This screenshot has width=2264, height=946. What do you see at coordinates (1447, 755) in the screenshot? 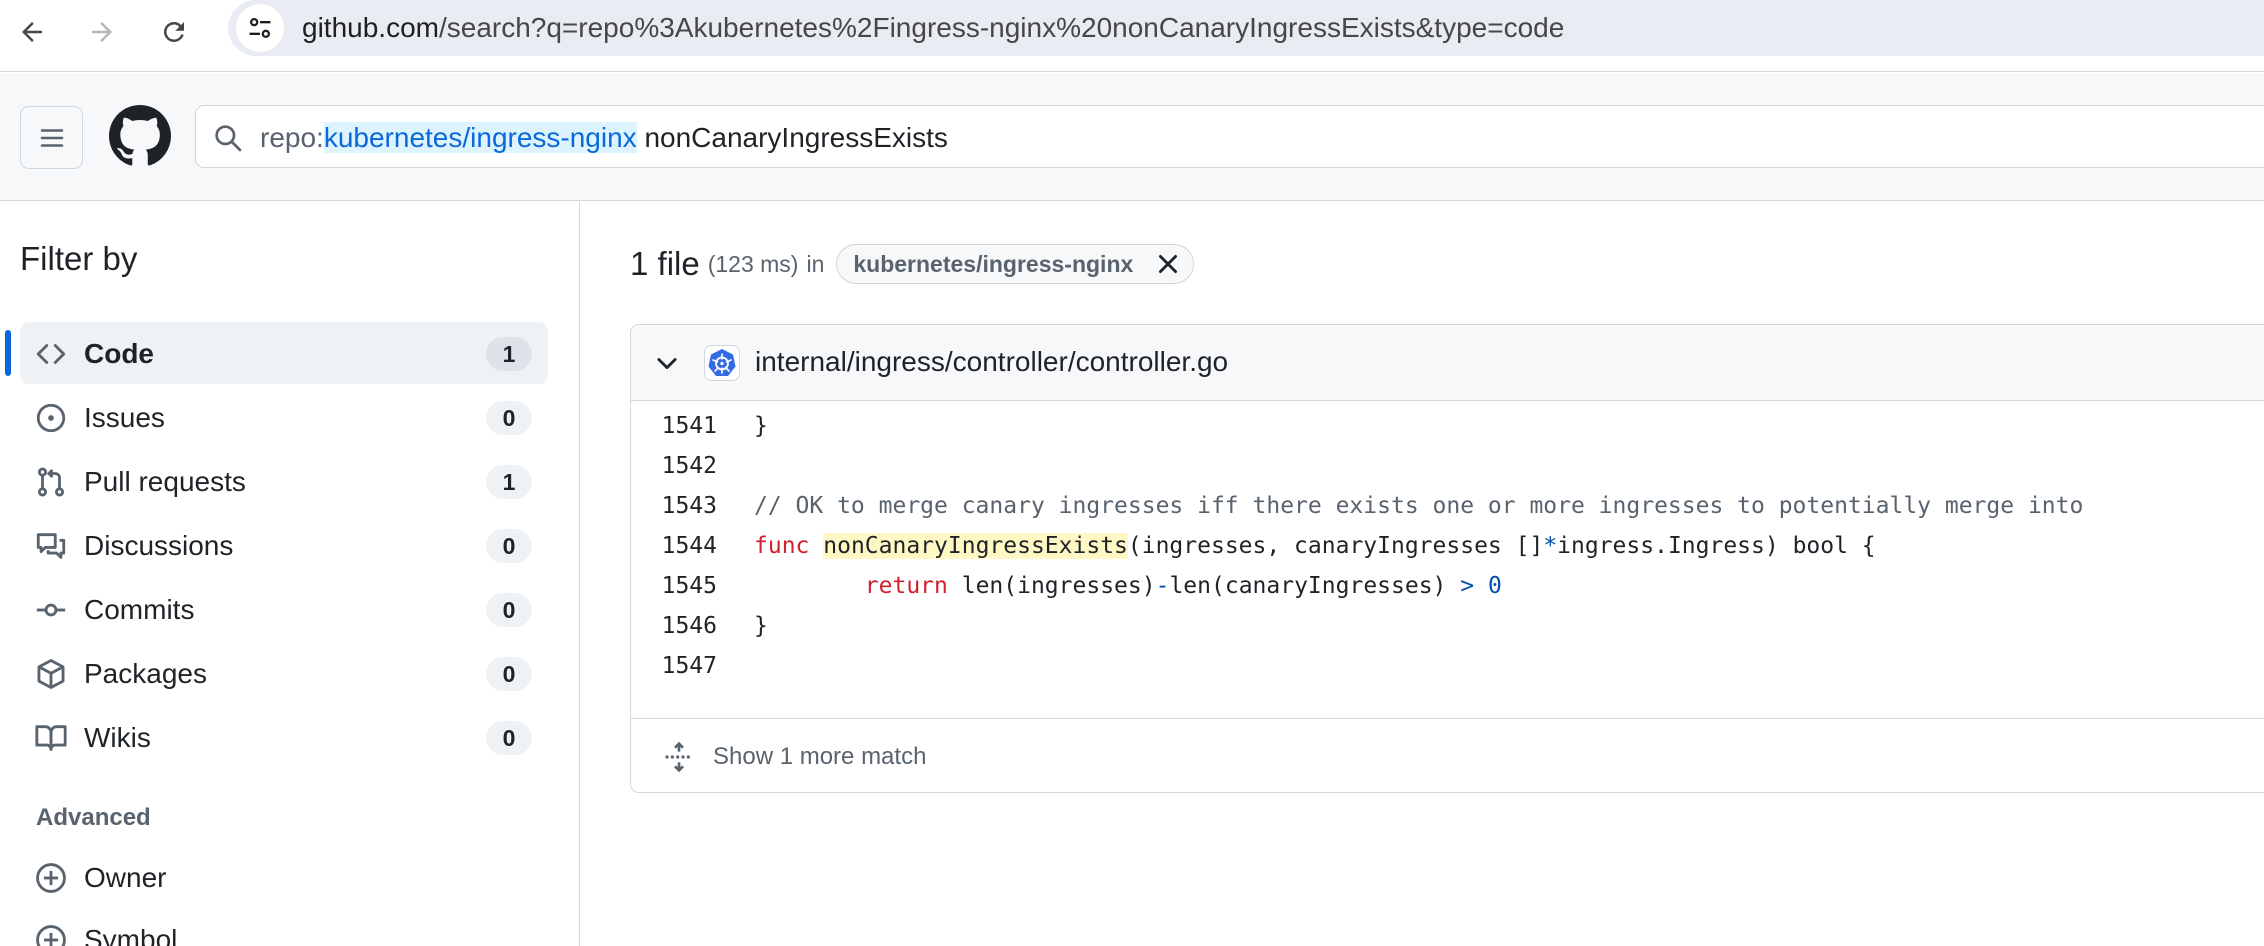
I see `result-card-footer: Show 1 more match` at bounding box center [1447, 755].